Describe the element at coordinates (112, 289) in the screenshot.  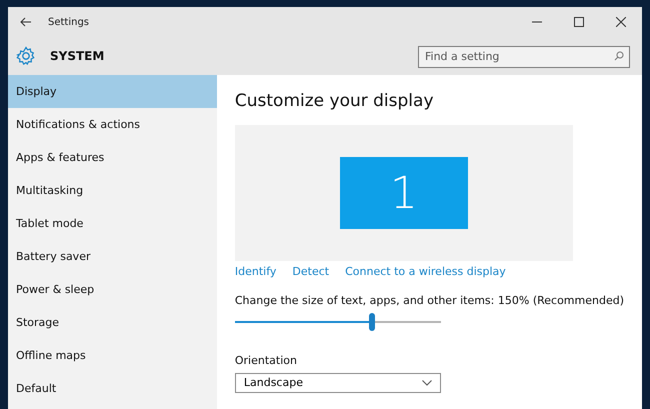
I see `sidebar-item: Power & sleep` at that location.